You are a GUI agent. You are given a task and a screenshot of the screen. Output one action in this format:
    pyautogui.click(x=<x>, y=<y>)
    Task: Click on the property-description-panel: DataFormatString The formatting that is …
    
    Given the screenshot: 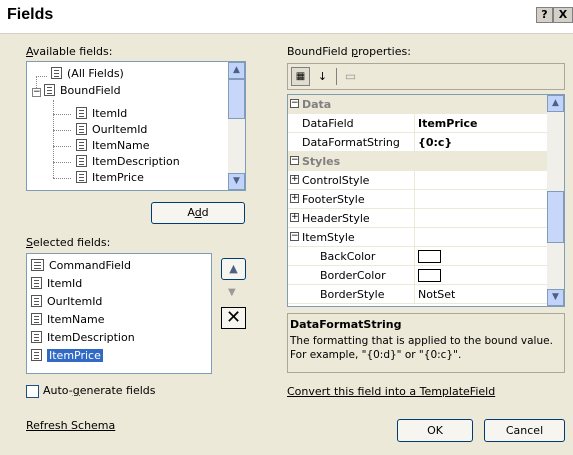 What is the action you would take?
    pyautogui.click(x=426, y=343)
    